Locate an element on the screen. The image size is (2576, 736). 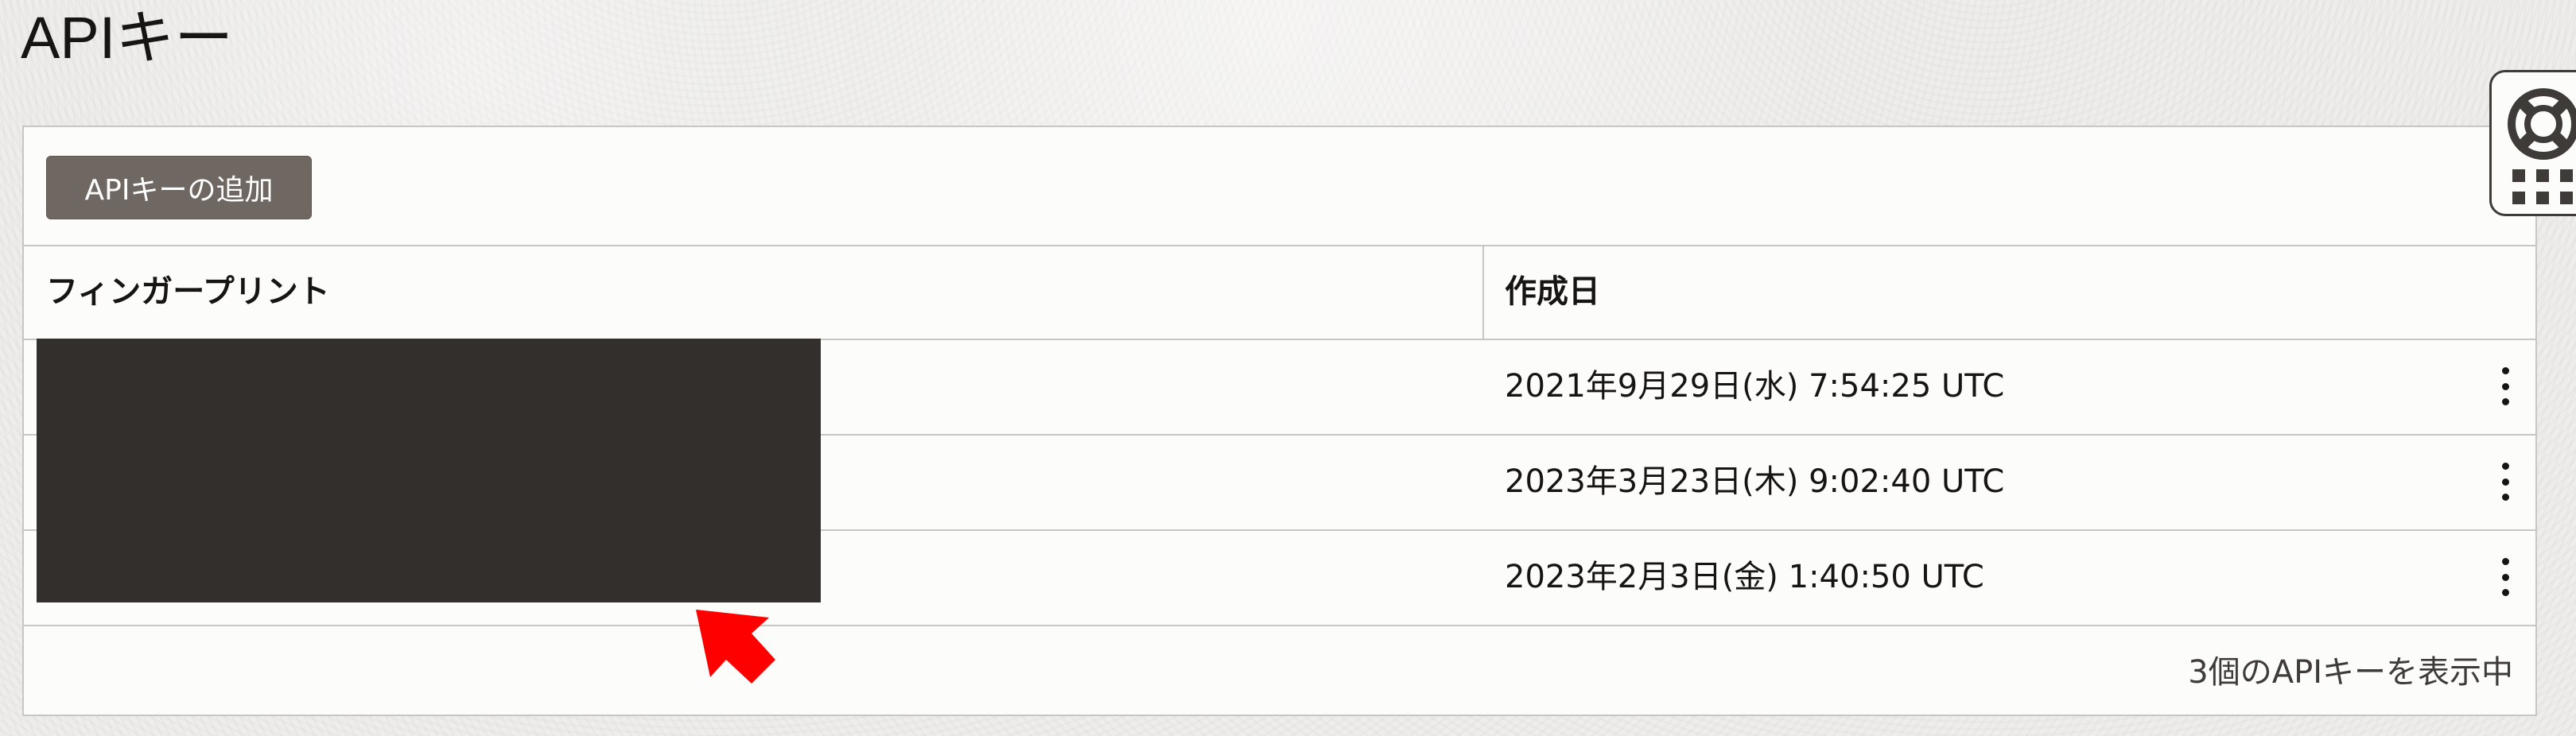
fingerprint-redaction-block is located at coordinates (429, 471).